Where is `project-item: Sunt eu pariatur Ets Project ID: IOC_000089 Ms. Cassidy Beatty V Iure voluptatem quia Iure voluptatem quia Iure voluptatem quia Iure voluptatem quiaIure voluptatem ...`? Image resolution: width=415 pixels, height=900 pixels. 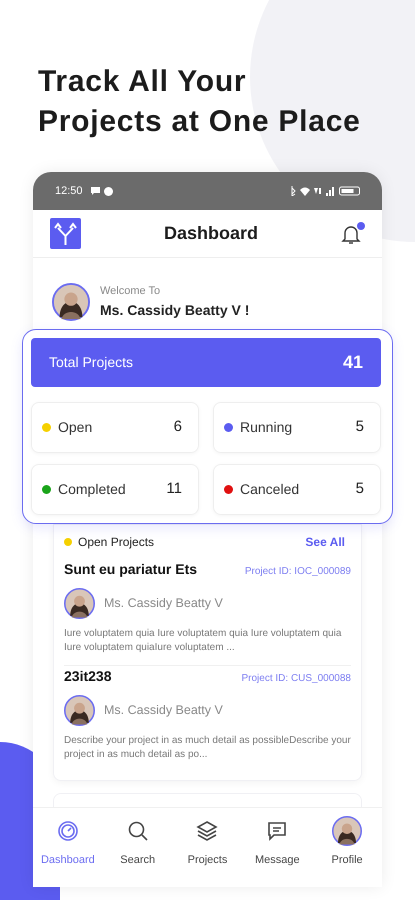
project-item: Sunt eu pariatur Ets Project ID: IOC_000089 Ms. Cassidy Beatty V Iure voluptatem quia Iure voluptatem quia Iure voluptatem quia Iure voluptatem quiaIure voluptatem ... is located at coordinates (207, 612).